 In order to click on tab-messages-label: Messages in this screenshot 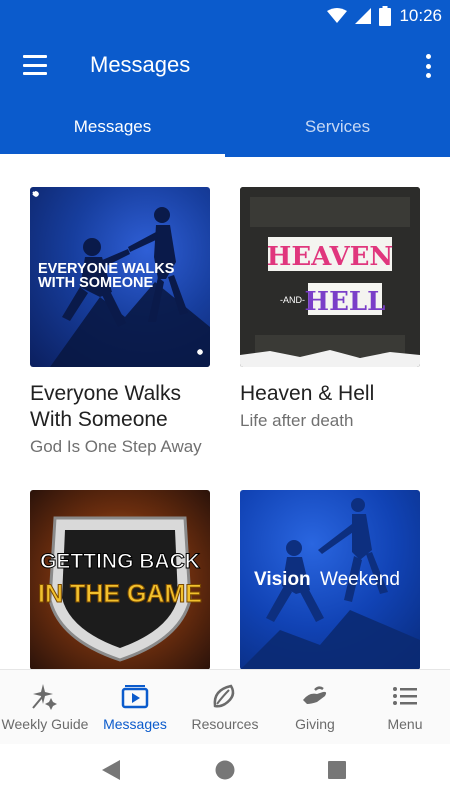, I will do `click(112, 126)`.